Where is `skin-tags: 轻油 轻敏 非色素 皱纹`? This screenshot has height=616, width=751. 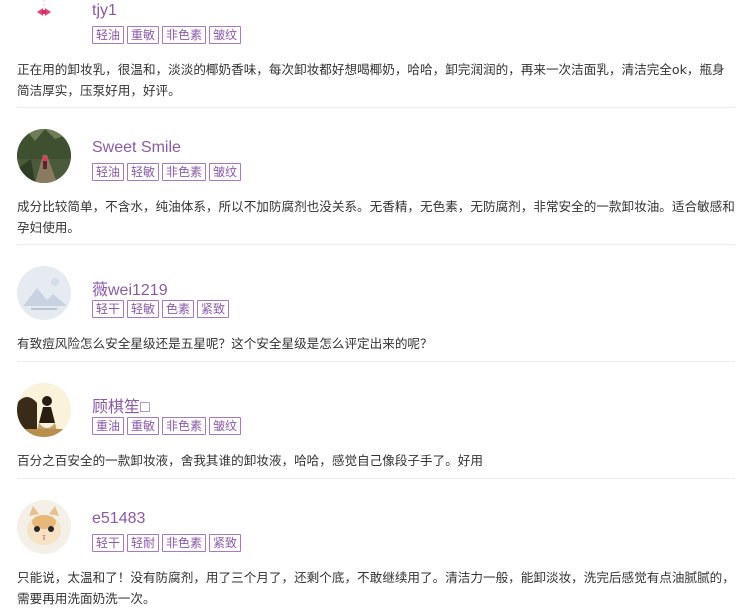 skin-tags: 轻油 轻敏 非色素 皱纹 is located at coordinates (167, 172).